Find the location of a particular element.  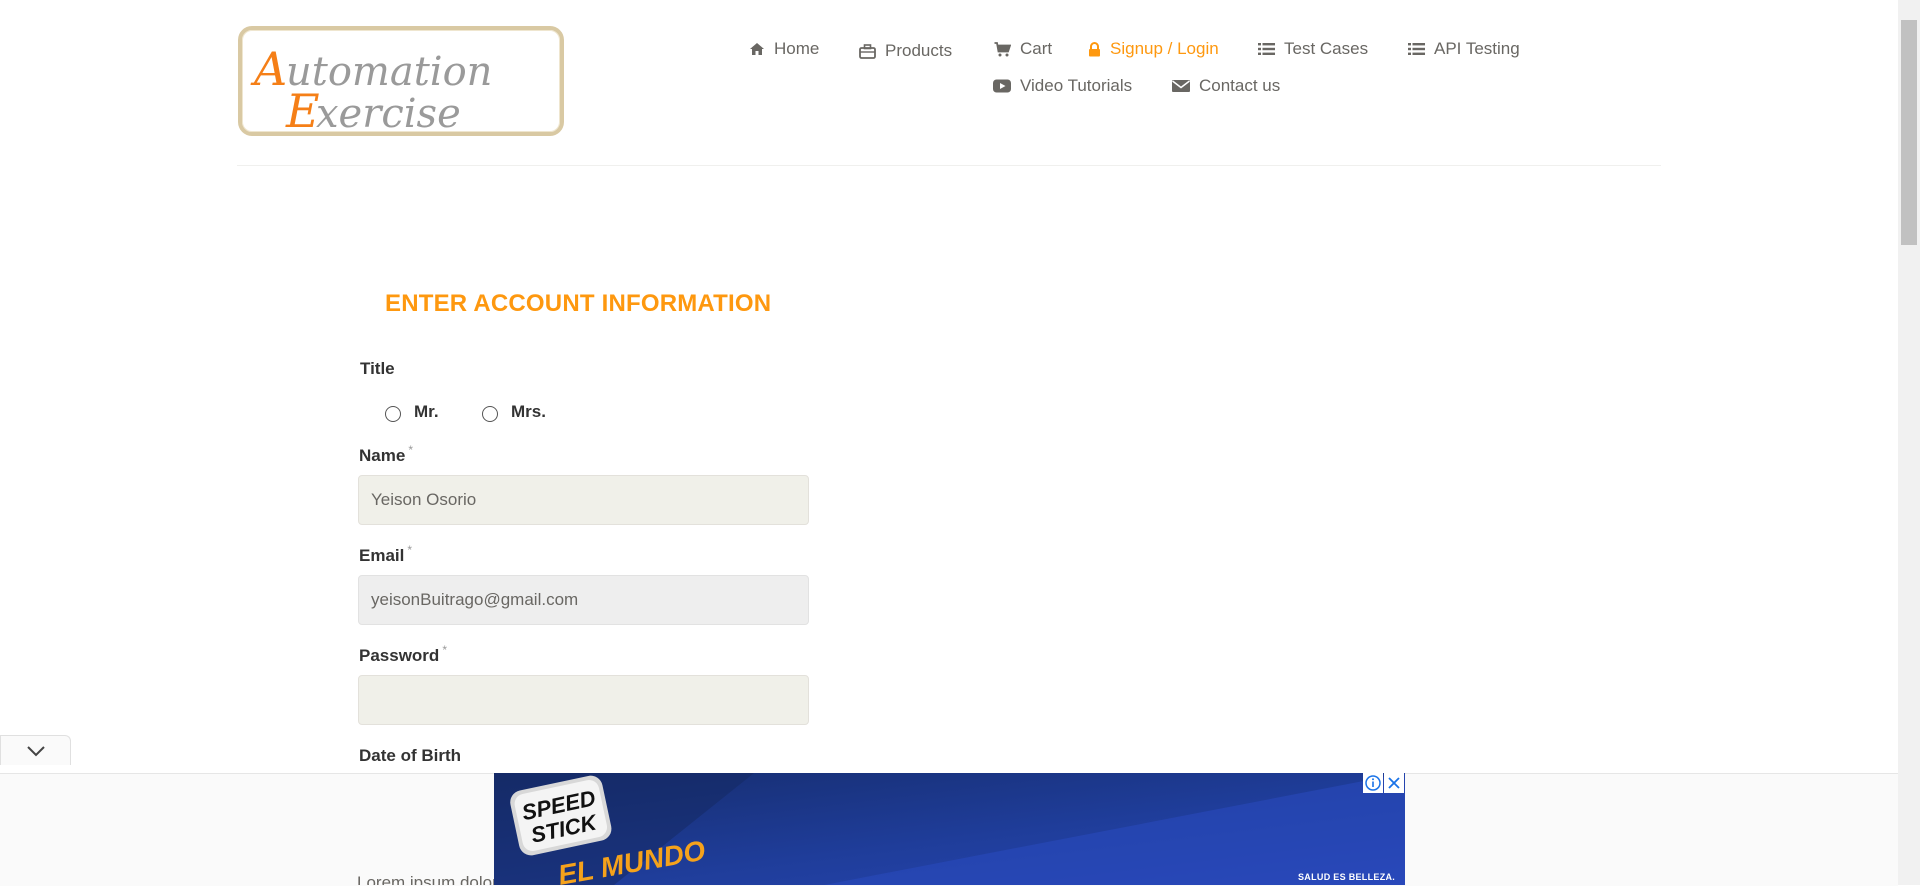

nav-cart-label: Cart is located at coordinates (1036, 48).